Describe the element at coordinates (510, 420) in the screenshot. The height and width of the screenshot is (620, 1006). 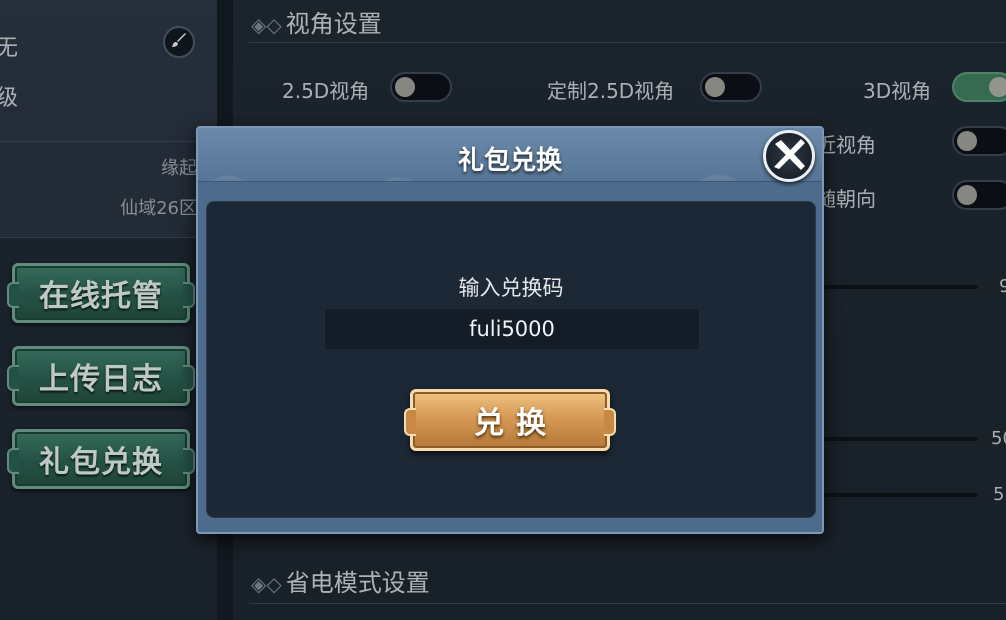
I see `redeem-button: 兑换` at that location.